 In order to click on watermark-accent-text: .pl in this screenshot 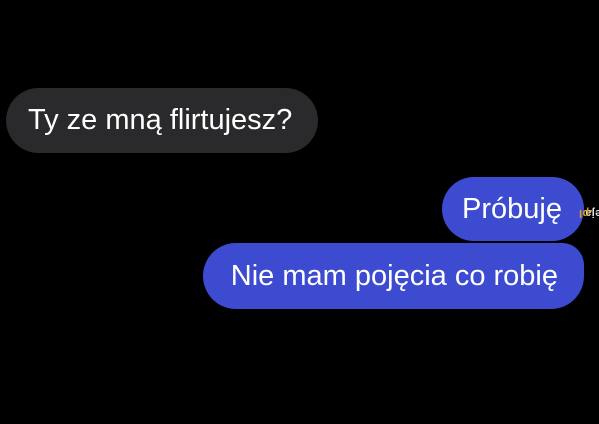, I will do `click(586, 213)`.